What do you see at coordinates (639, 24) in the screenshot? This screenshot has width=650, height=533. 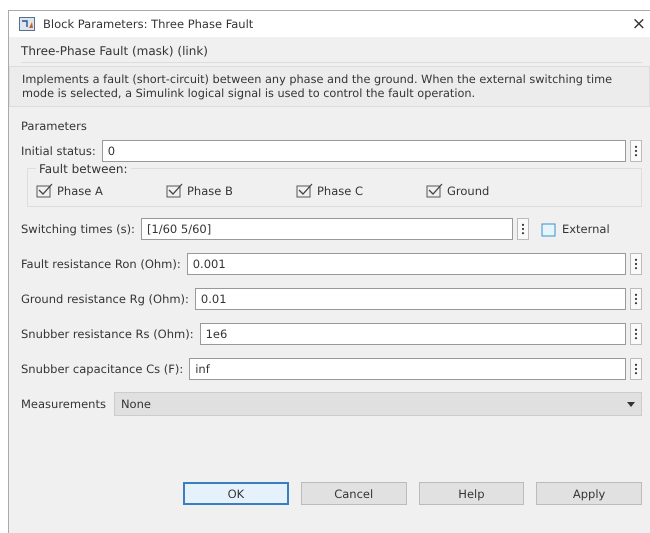 I see `close-button: ×` at bounding box center [639, 24].